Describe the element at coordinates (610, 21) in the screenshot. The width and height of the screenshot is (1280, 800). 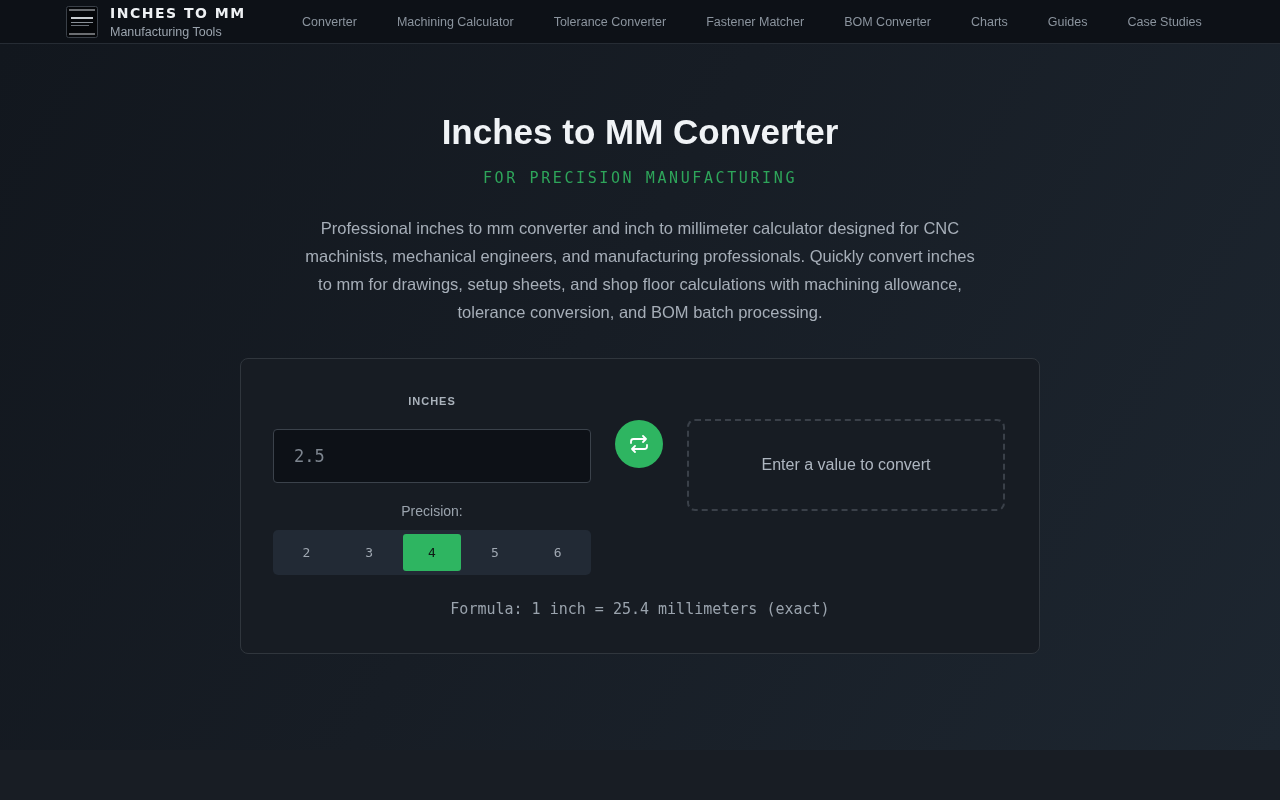
I see `nav-link: Tolerance Converter` at that location.